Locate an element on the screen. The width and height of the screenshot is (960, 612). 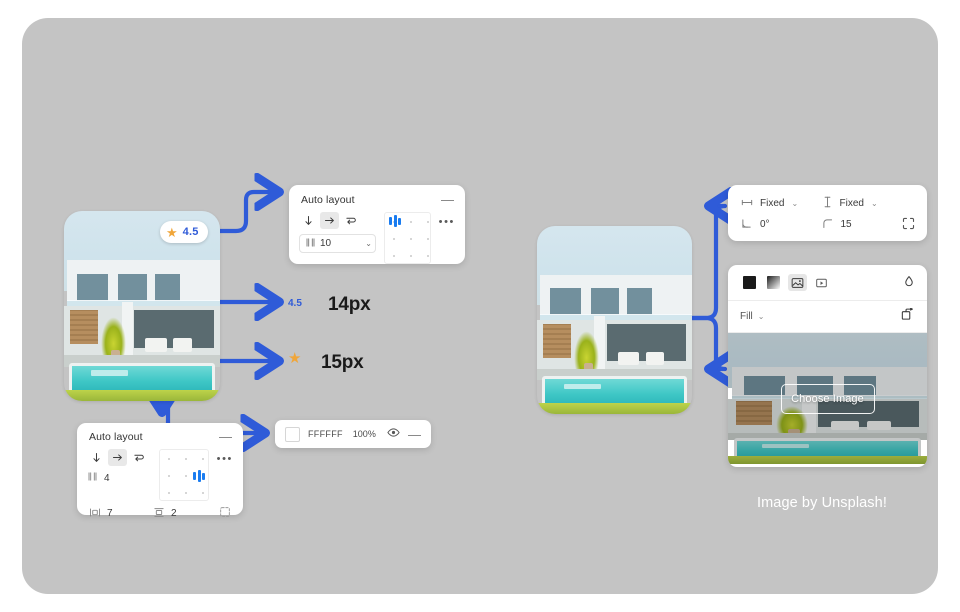
align-indicator-top-left is located at coordinates (395, 221).